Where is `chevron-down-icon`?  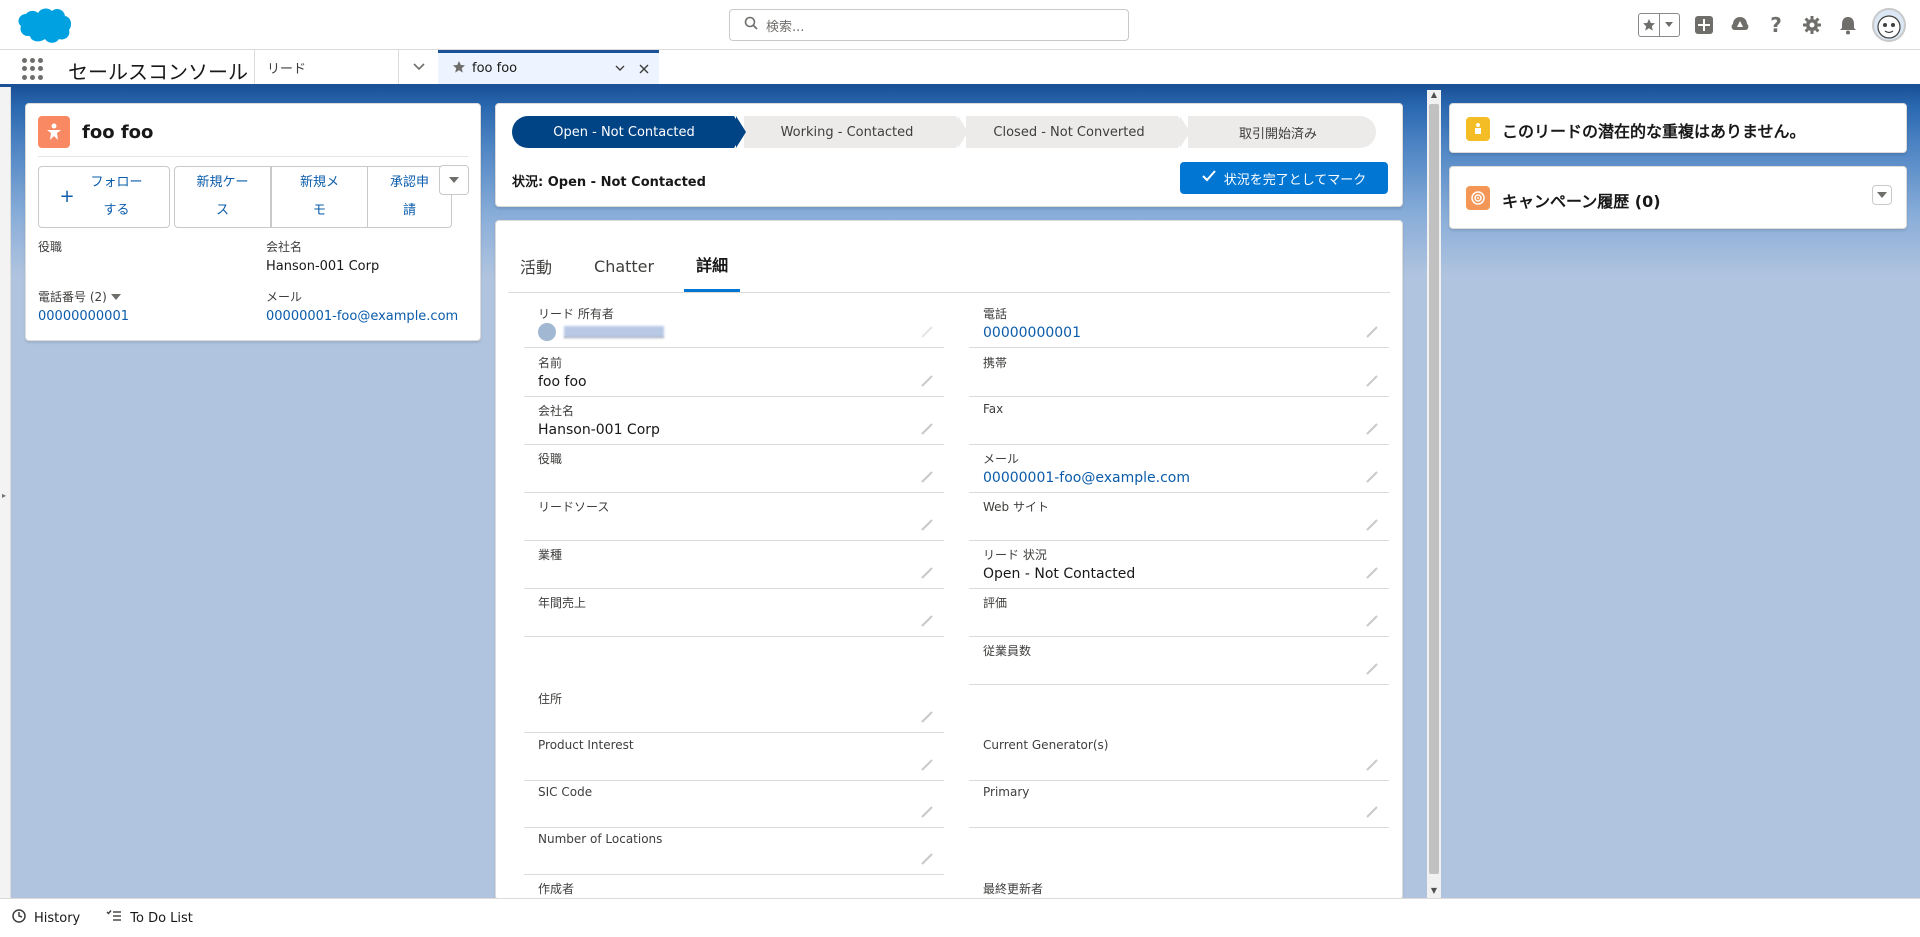
chevron-down-icon is located at coordinates (1669, 25).